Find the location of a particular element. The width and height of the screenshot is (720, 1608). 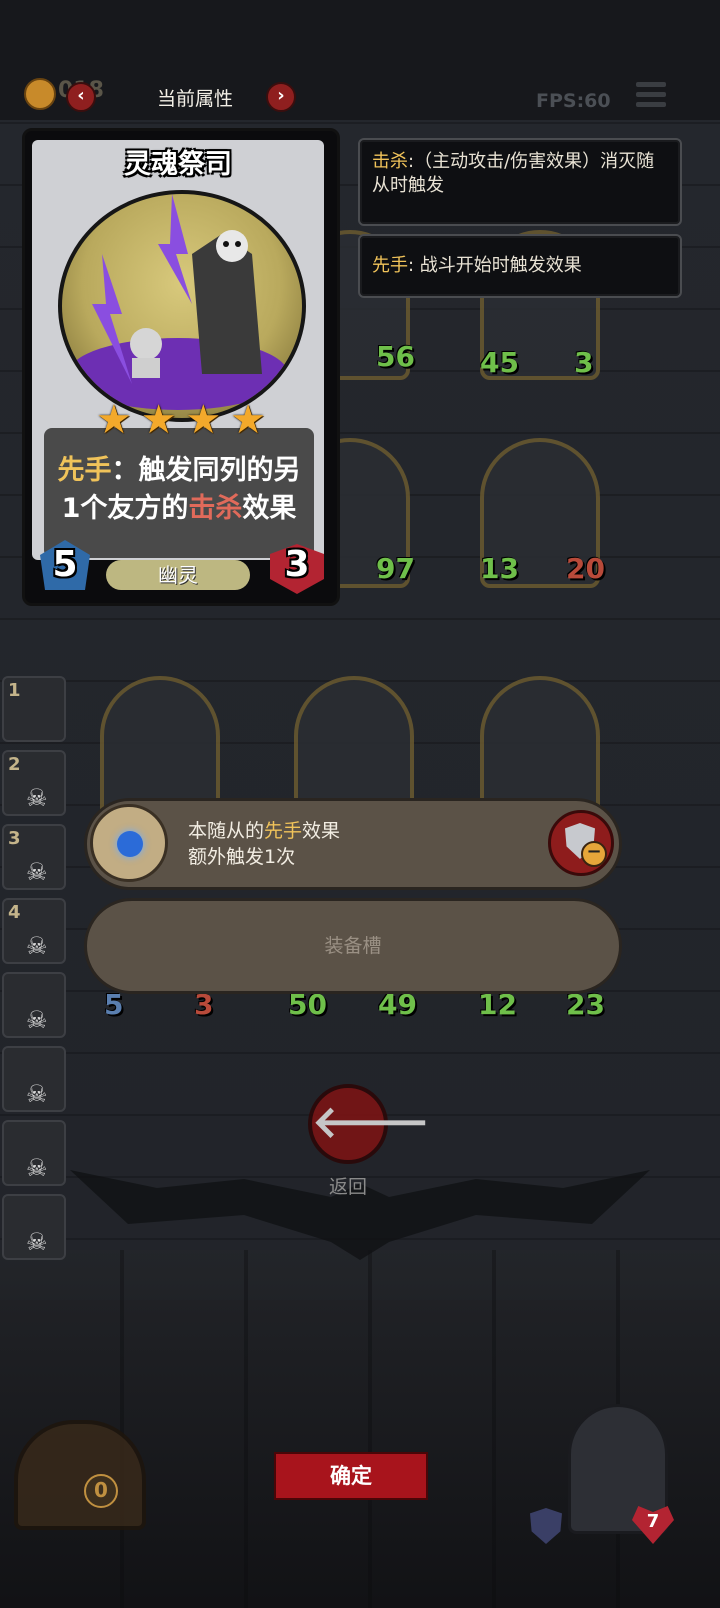

card-description: 先手：触发同列的另 1个友方的击杀效果 is located at coordinates (179, 490).